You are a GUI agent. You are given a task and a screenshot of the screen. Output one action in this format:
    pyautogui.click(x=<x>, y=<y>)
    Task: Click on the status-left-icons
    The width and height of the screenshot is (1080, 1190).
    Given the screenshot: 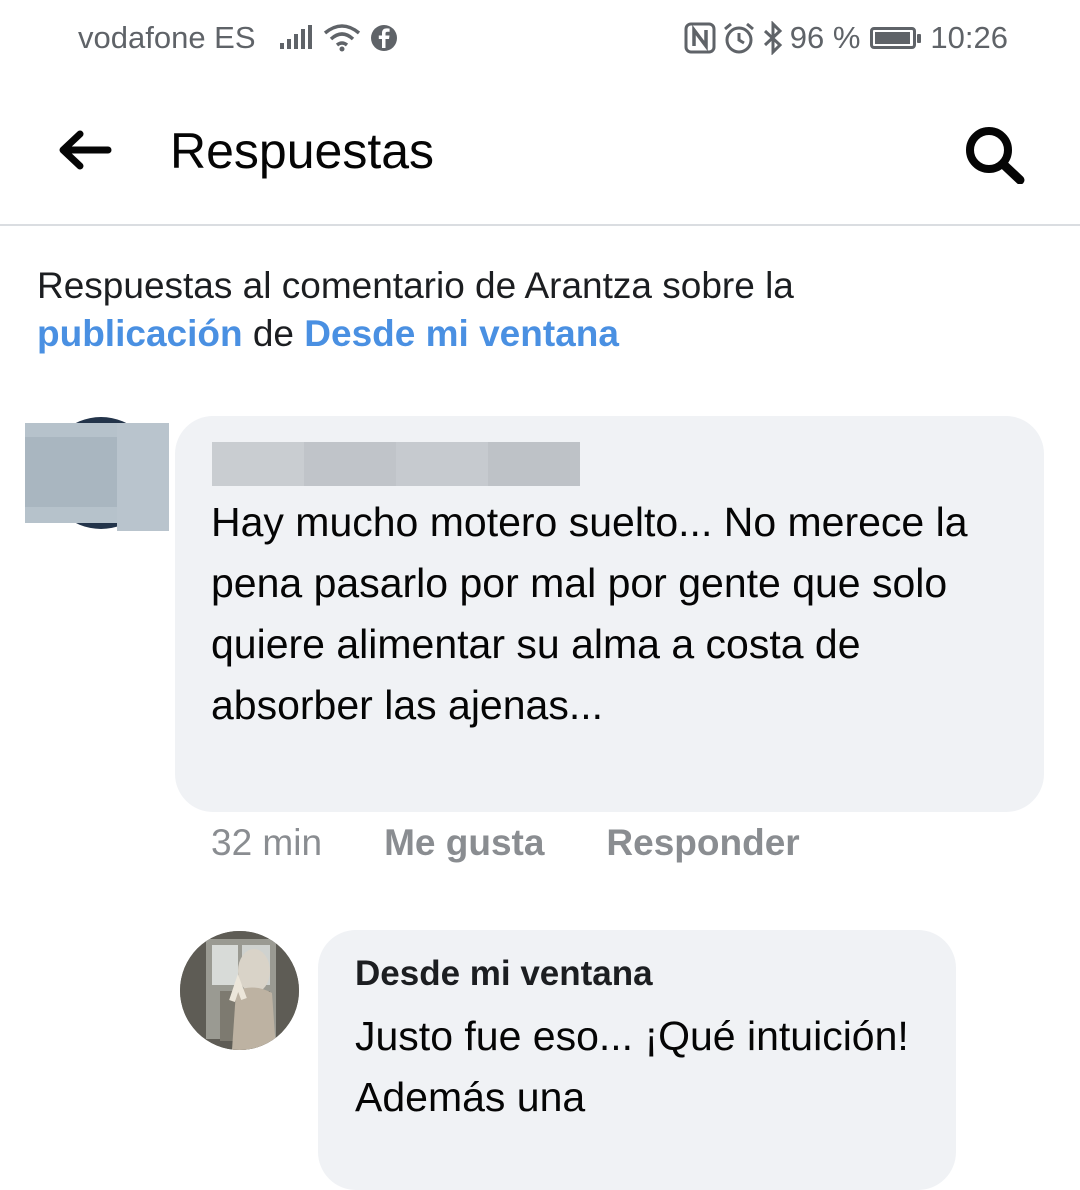 What is the action you would take?
    pyautogui.click(x=338, y=38)
    